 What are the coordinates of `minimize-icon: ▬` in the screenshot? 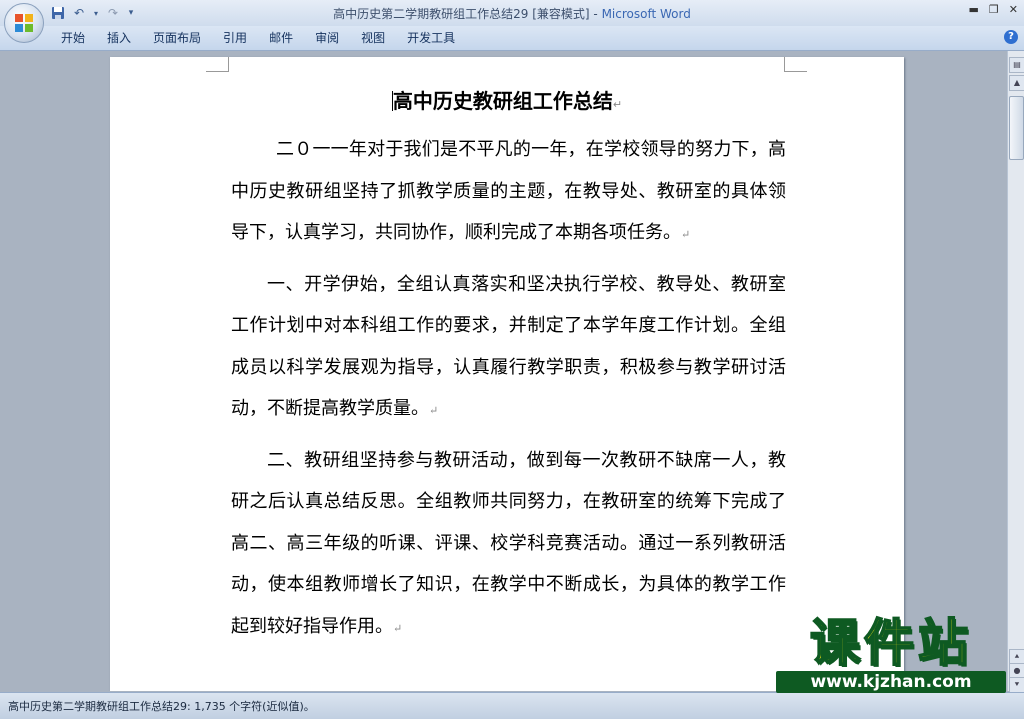 It's located at (974, 9).